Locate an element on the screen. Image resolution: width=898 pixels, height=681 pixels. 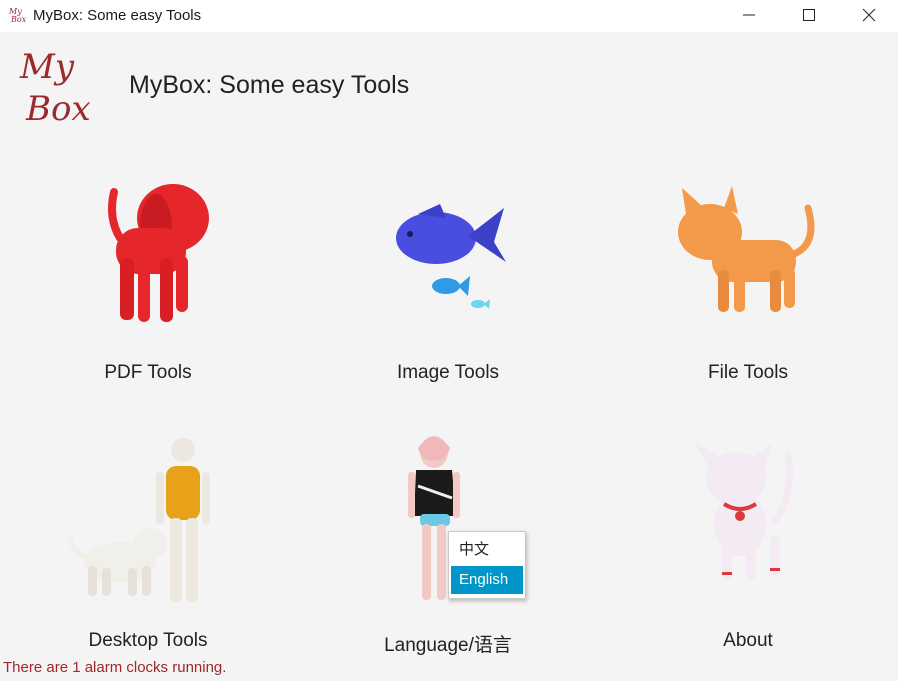
close-icon is located at coordinates (869, 15).